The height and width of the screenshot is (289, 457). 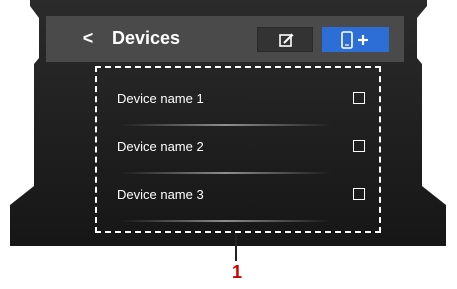 I want to click on edit-button, so click(x=285, y=39).